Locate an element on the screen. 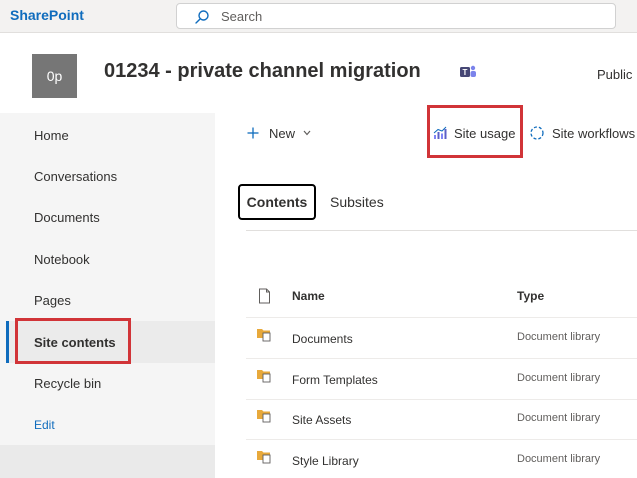 This screenshot has height=478, width=637. search-icon is located at coordinates (202, 17).